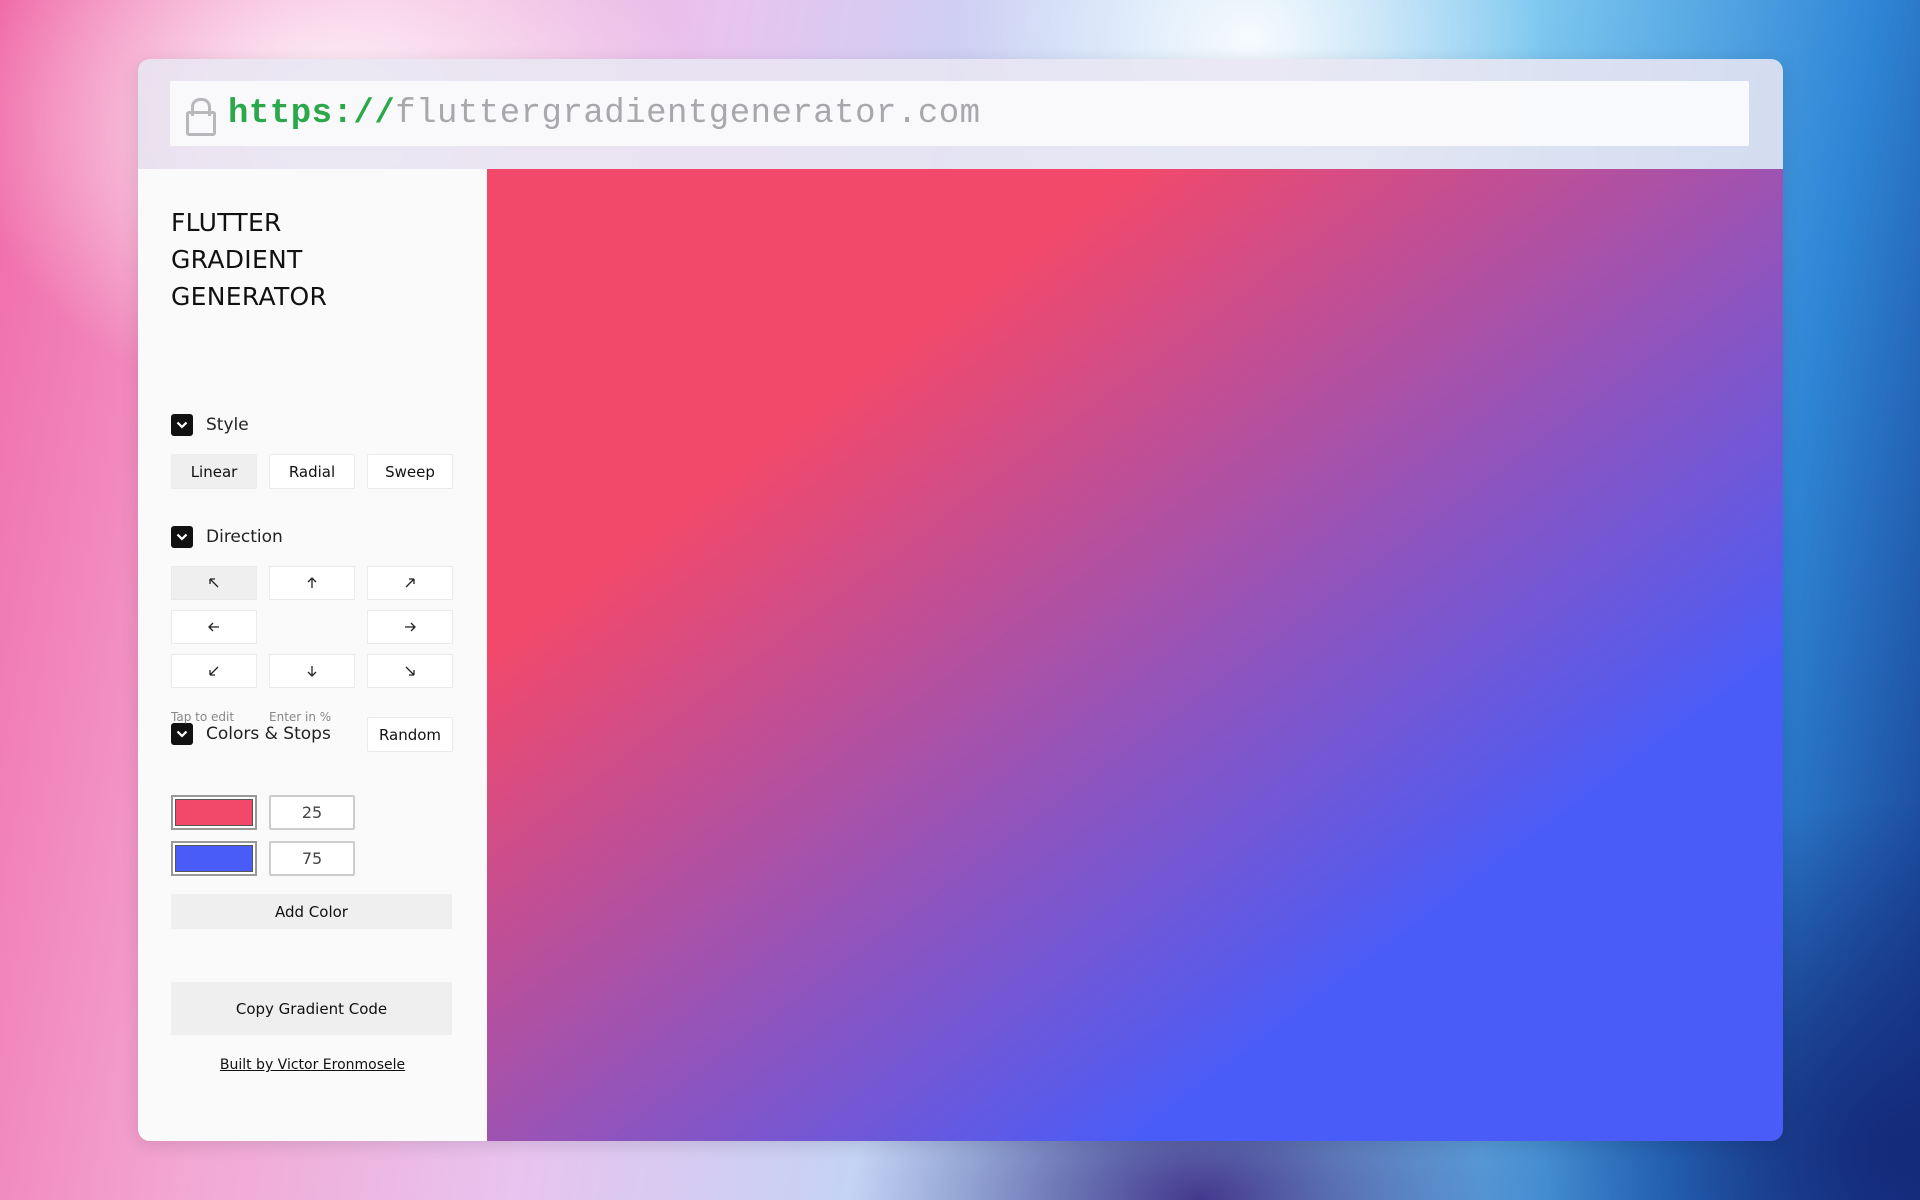  I want to click on url-text: https://fluttergradientgenerator.com, so click(604, 114).